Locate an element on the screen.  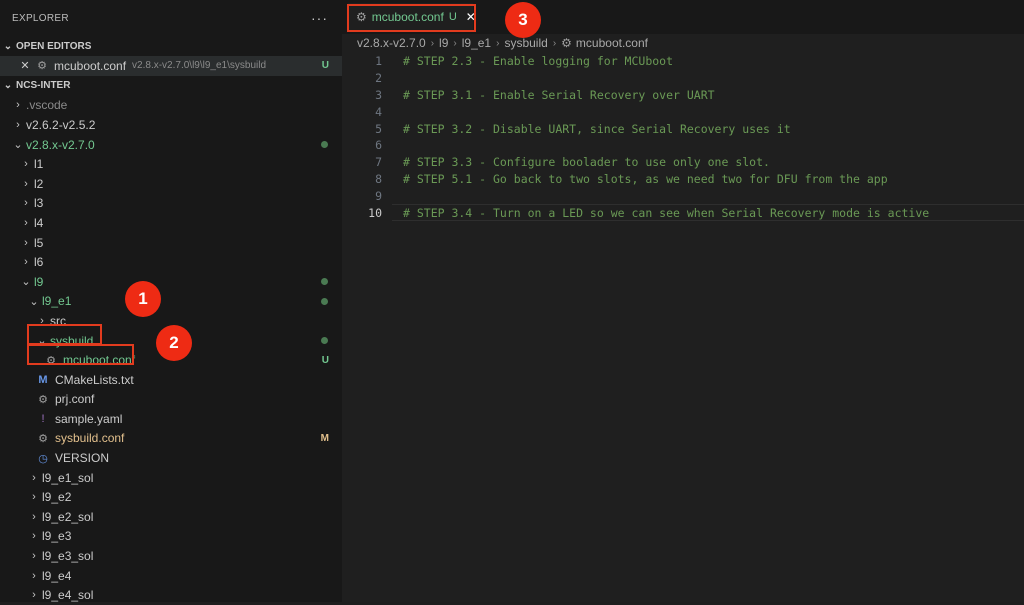
tree-item-label: l9_e2 is located at coordinates (57, 497).